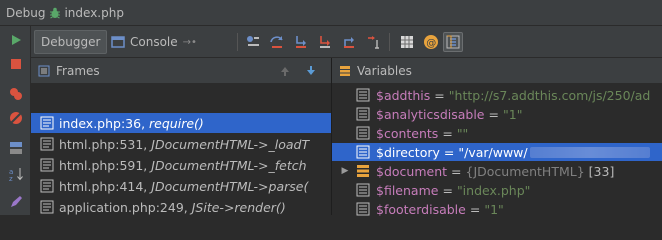  I want to click on tab-debugger-label: Debugger, so click(71, 42).